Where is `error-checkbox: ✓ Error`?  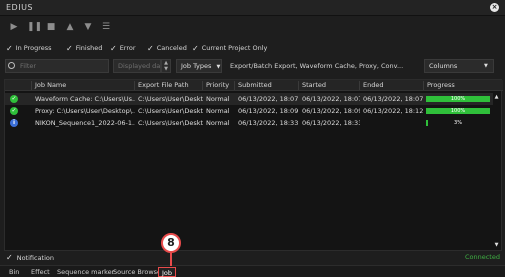 error-checkbox: ✓ Error is located at coordinates (123, 48).